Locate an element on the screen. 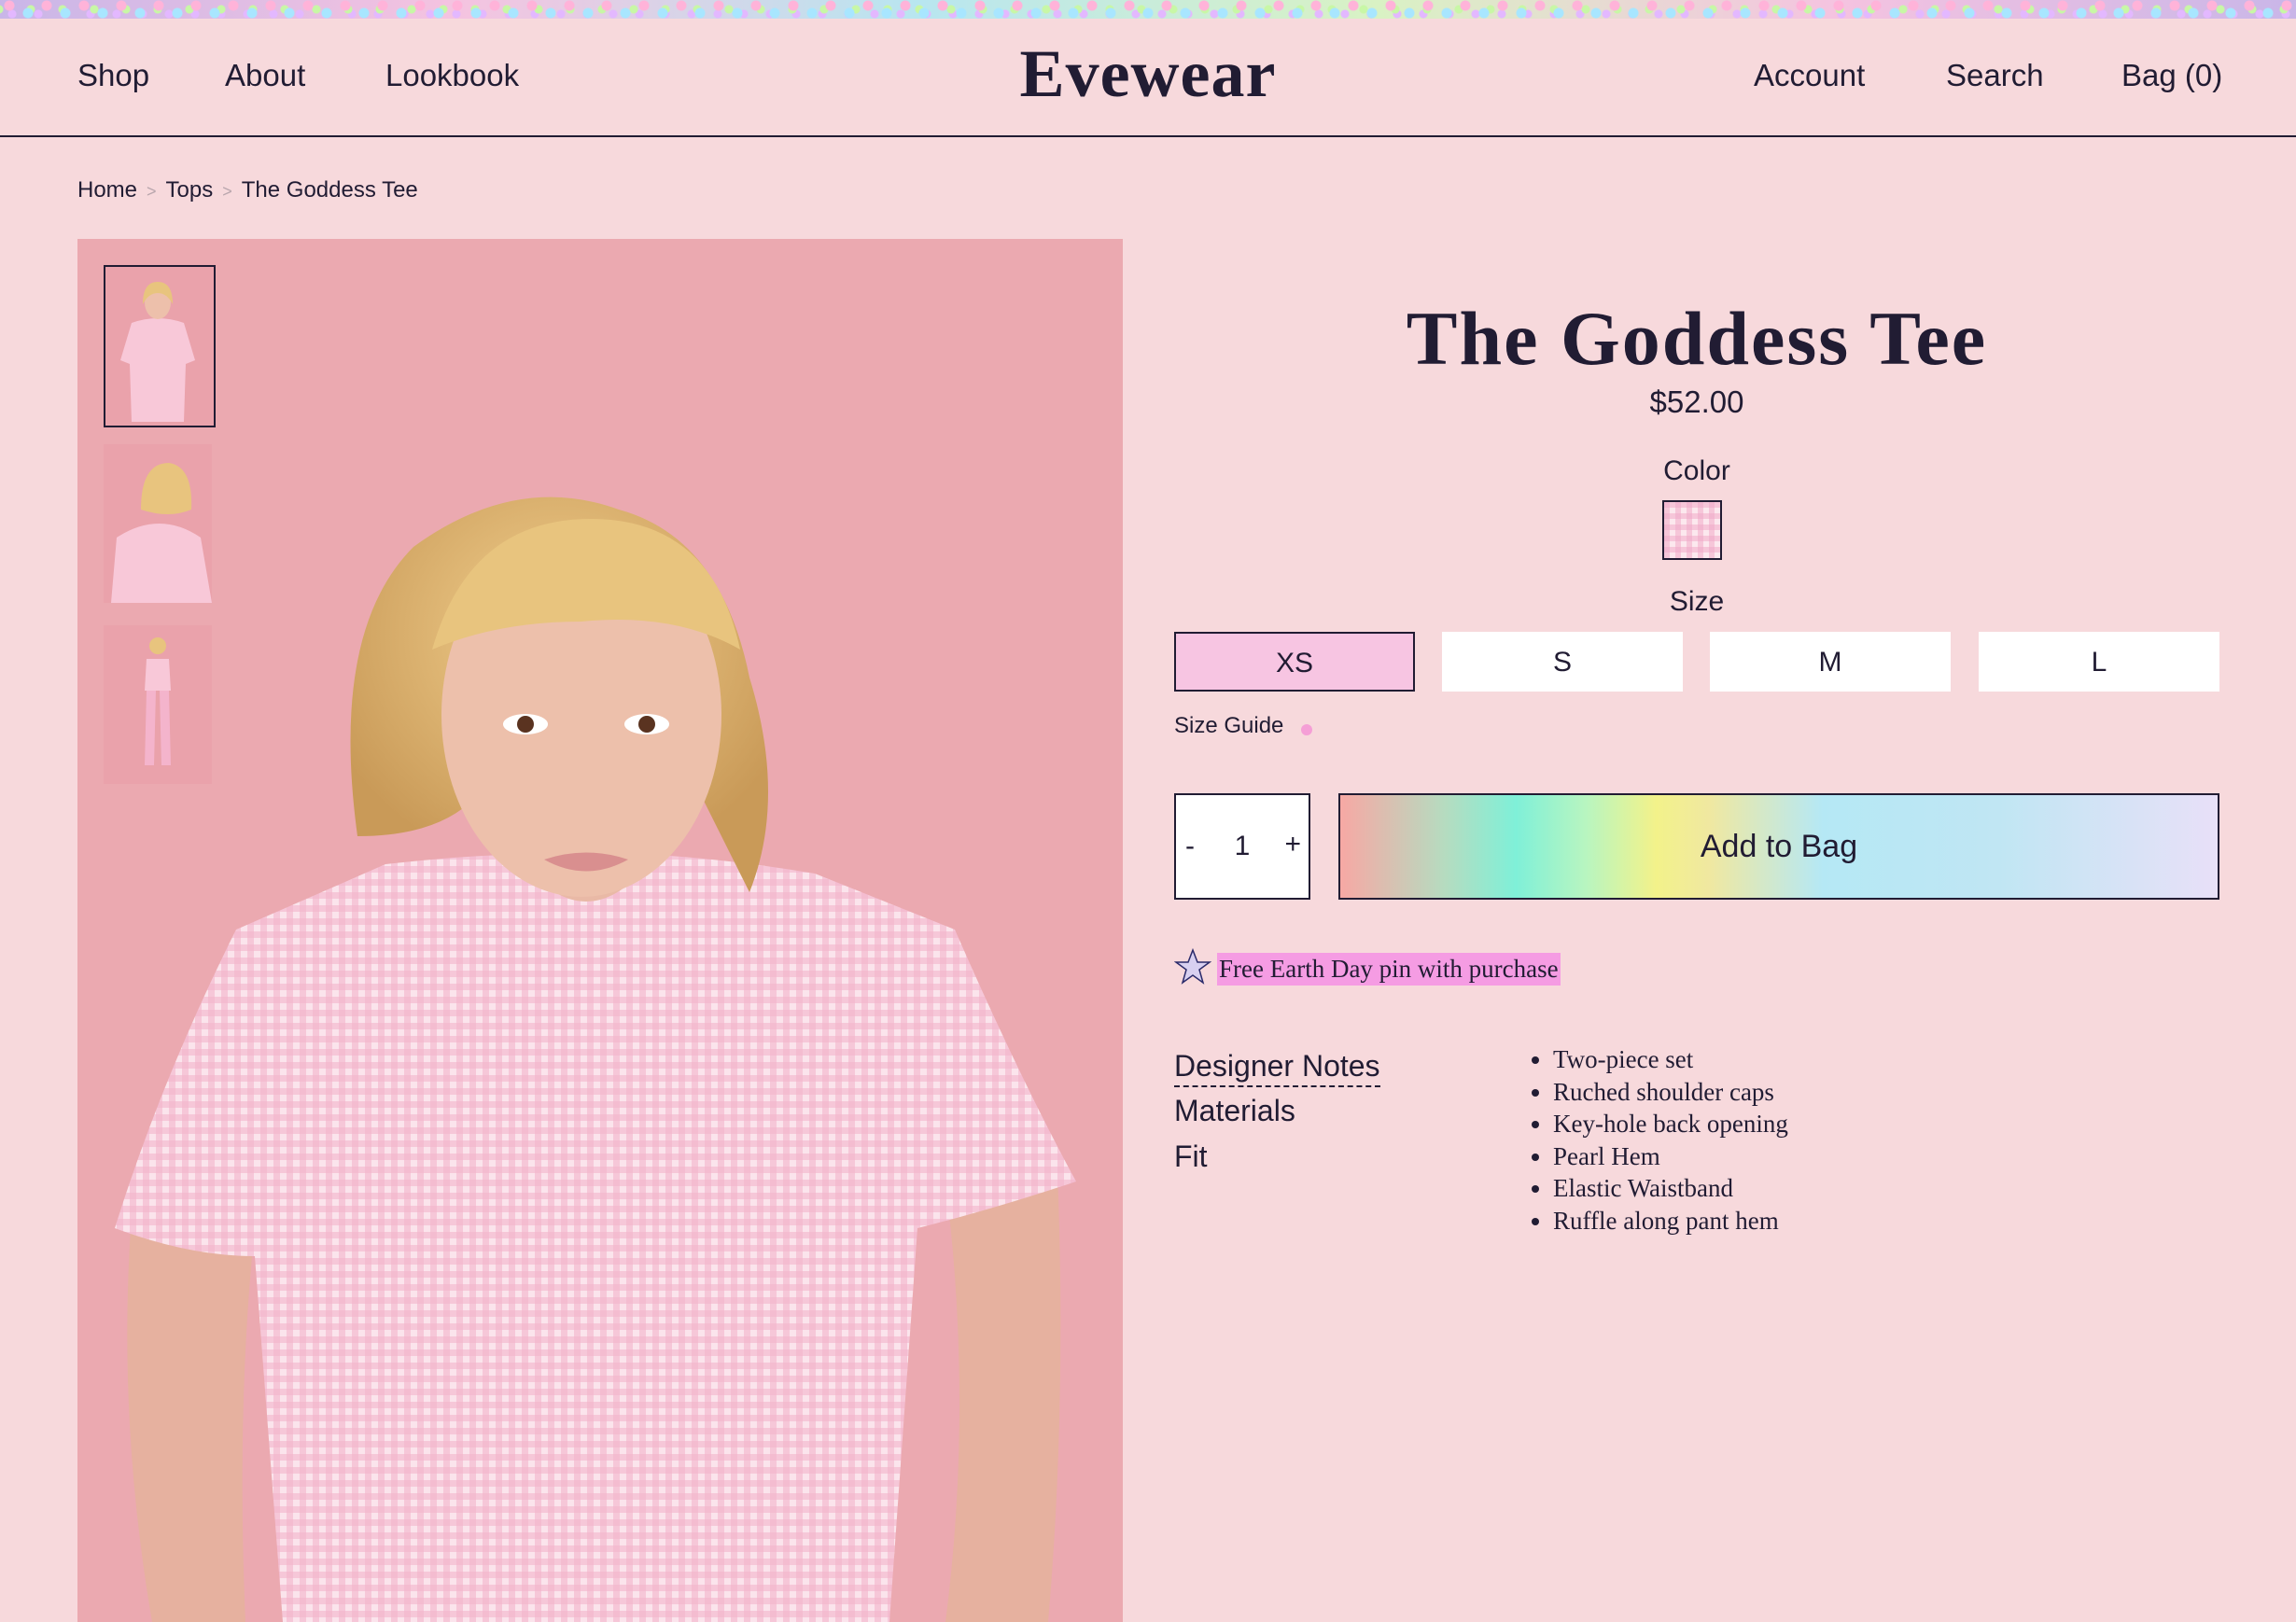 This screenshot has width=2296, height=1622. product-price: $52.00 is located at coordinates (1696, 402).